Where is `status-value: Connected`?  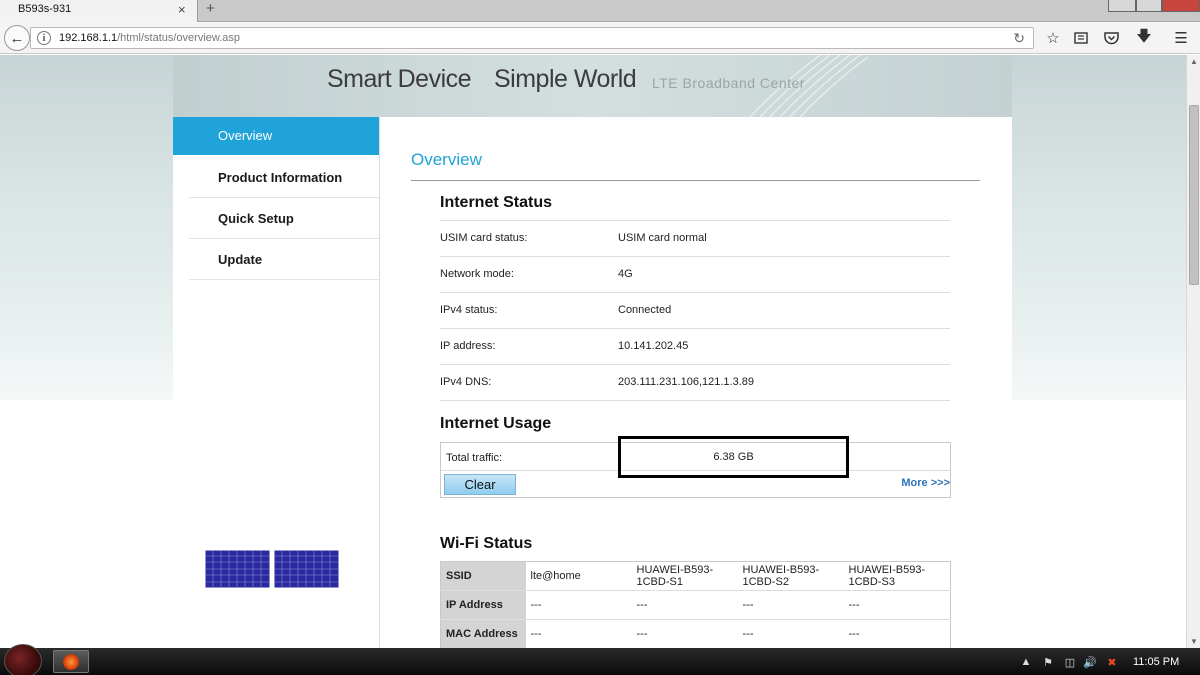
status-value: Connected is located at coordinates (645, 310).